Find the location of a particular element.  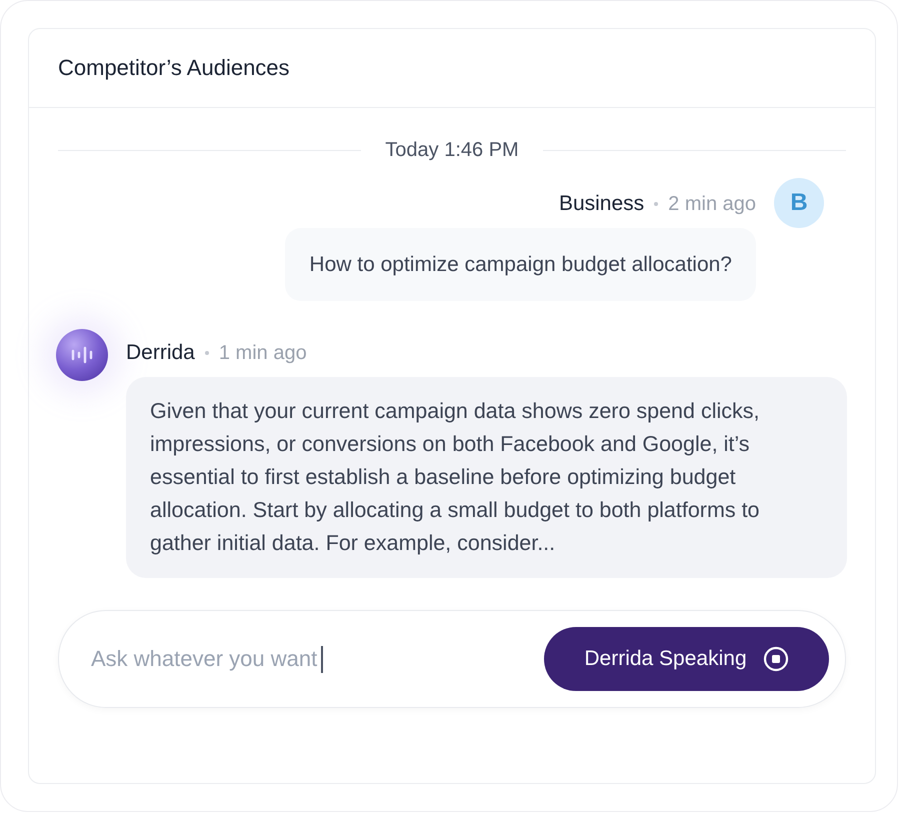

user-avatar: B is located at coordinates (799, 203).